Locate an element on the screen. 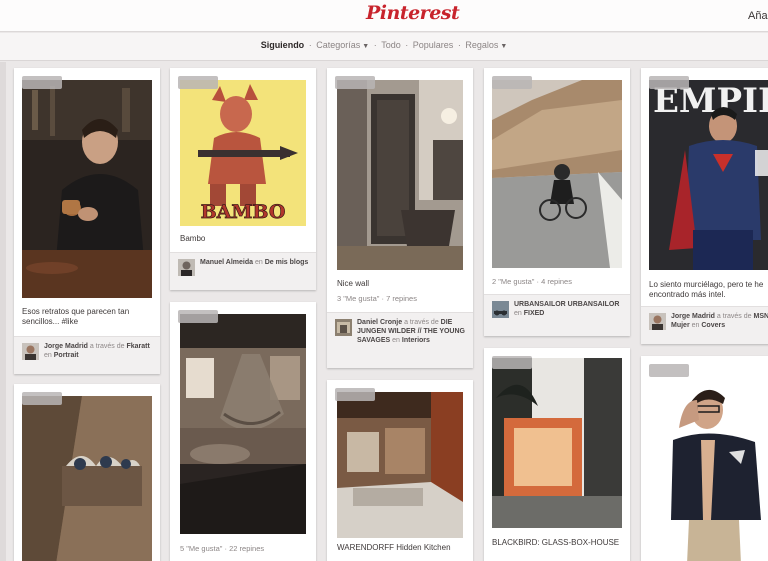 This screenshot has width=768, height=561. top-bar: Pinterest Añad is located at coordinates (384, 16).